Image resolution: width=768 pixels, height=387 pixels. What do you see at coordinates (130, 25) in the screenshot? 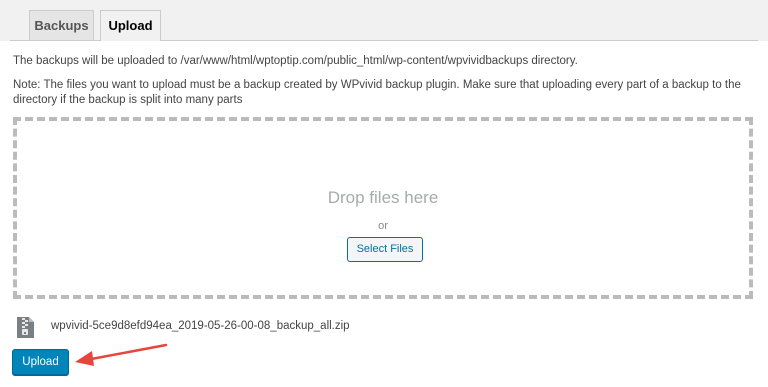
I see `tab-upload: Upload` at bounding box center [130, 25].